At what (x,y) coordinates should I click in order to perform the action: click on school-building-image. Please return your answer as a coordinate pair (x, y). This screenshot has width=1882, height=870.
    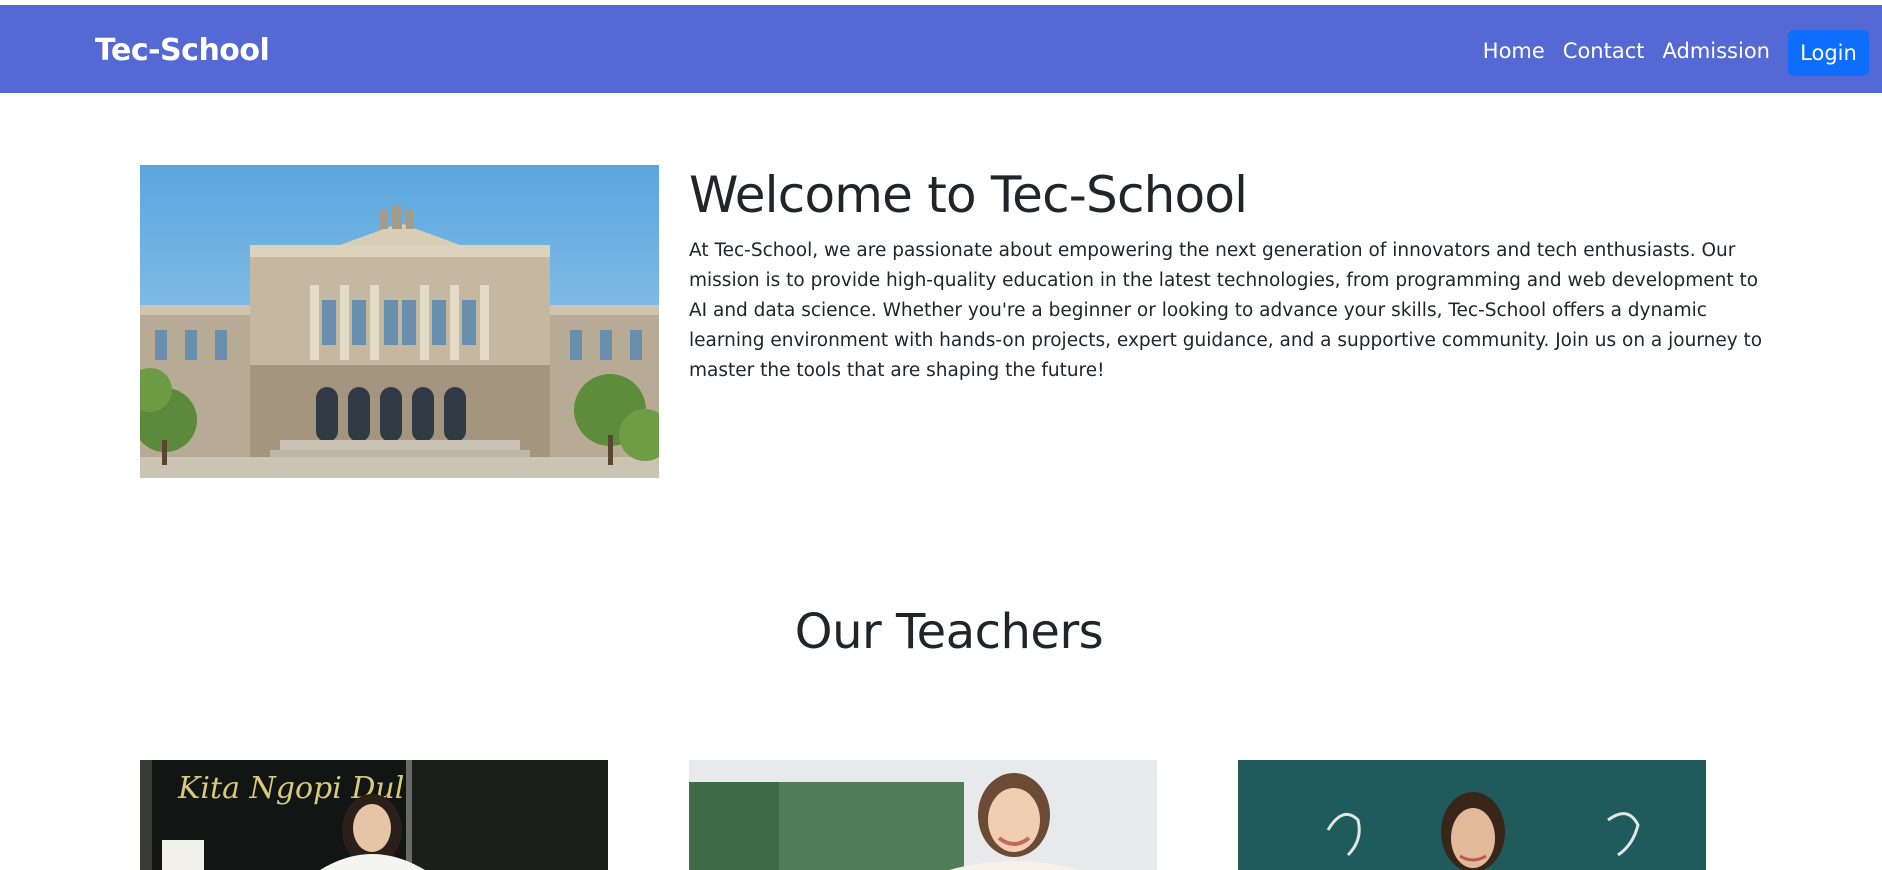
    Looking at the image, I should click on (399, 321).